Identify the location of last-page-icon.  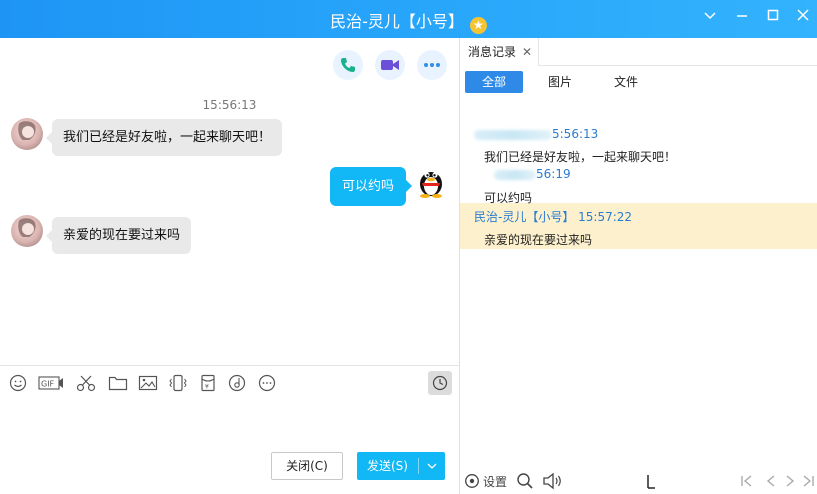
(808, 481).